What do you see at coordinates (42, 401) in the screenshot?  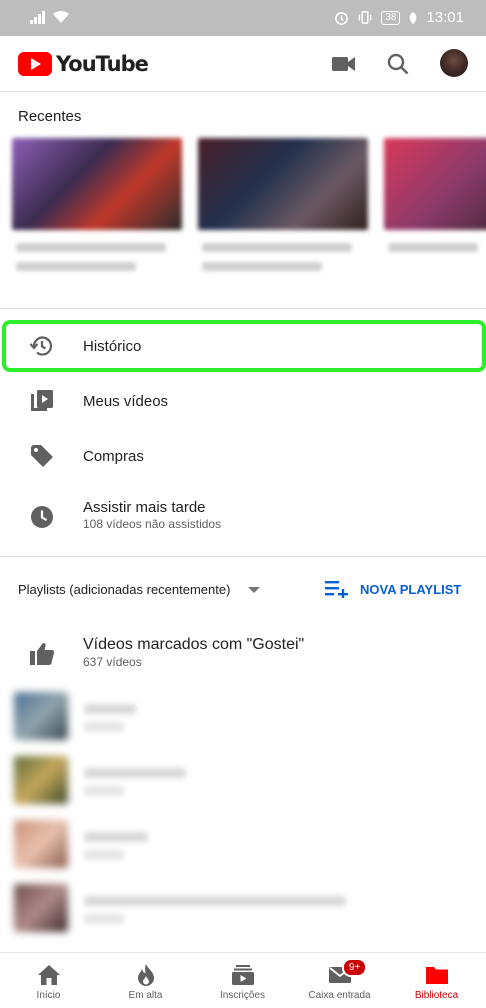 I see `my-videos-icon` at bounding box center [42, 401].